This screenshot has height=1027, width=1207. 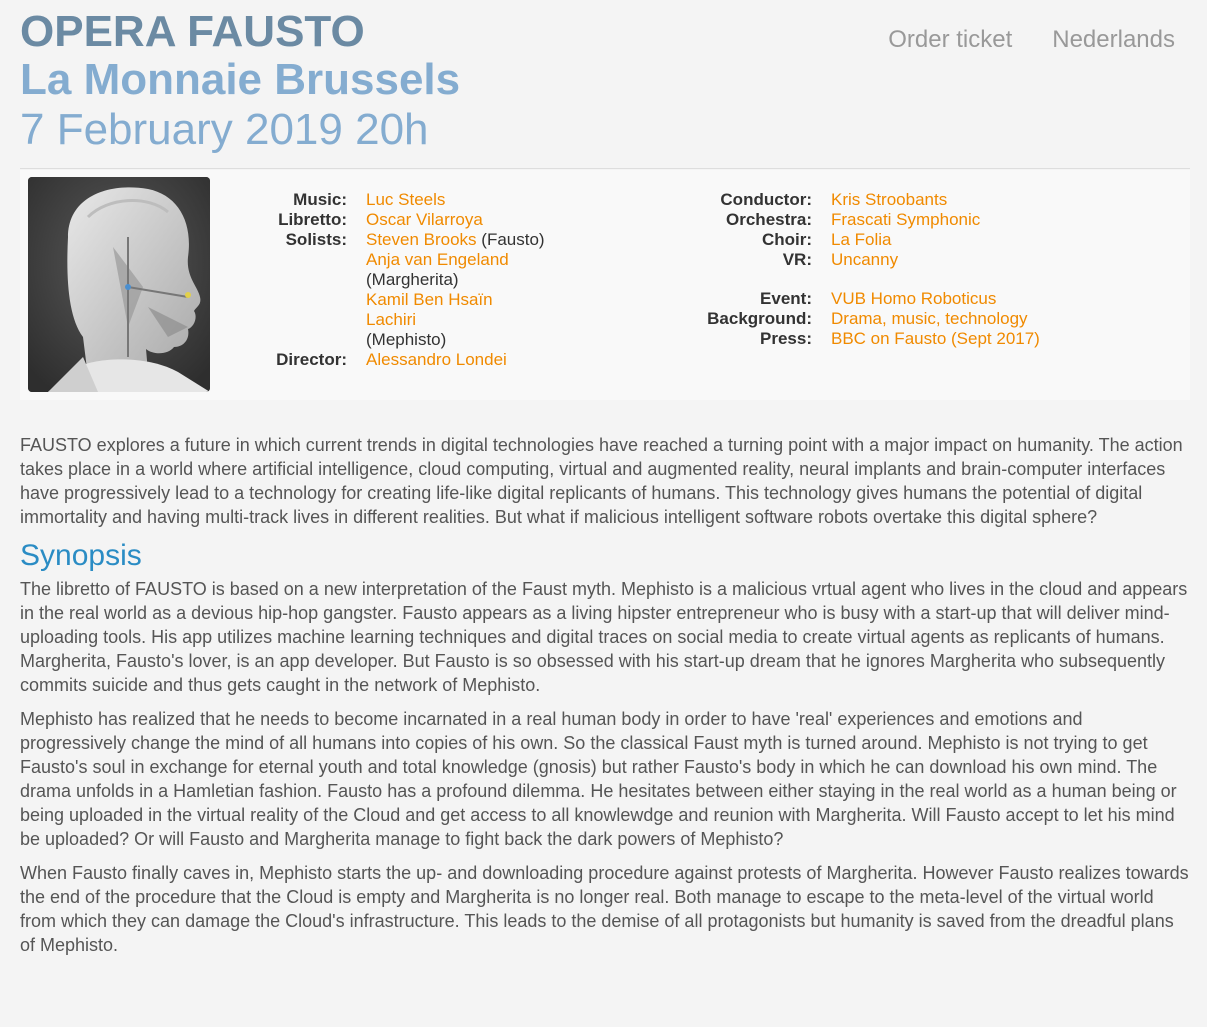 What do you see at coordinates (935, 338) in the screenshot?
I see `press-link: BBC on Fausto (Sept 2017)` at bounding box center [935, 338].